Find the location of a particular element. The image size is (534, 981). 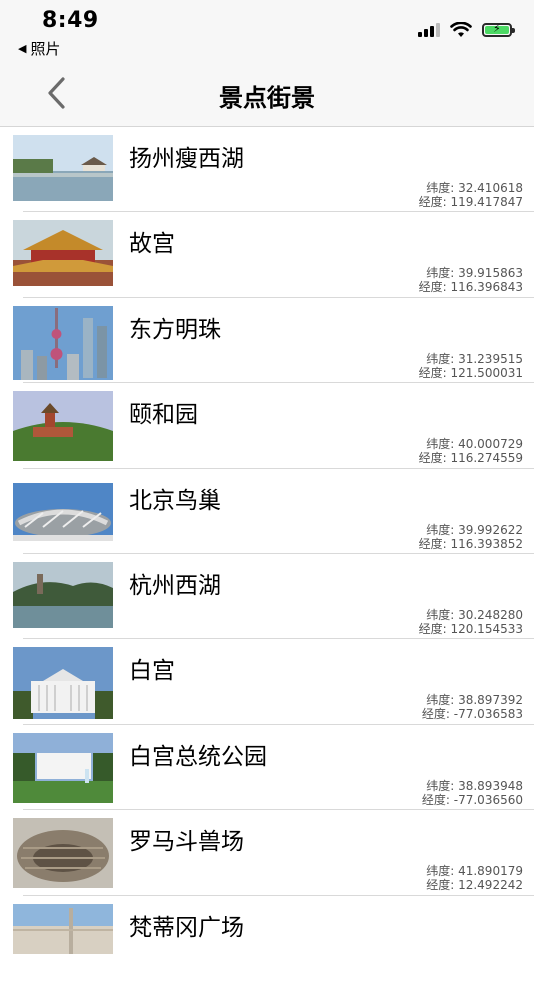

wifi-icon is located at coordinates (461, 29).